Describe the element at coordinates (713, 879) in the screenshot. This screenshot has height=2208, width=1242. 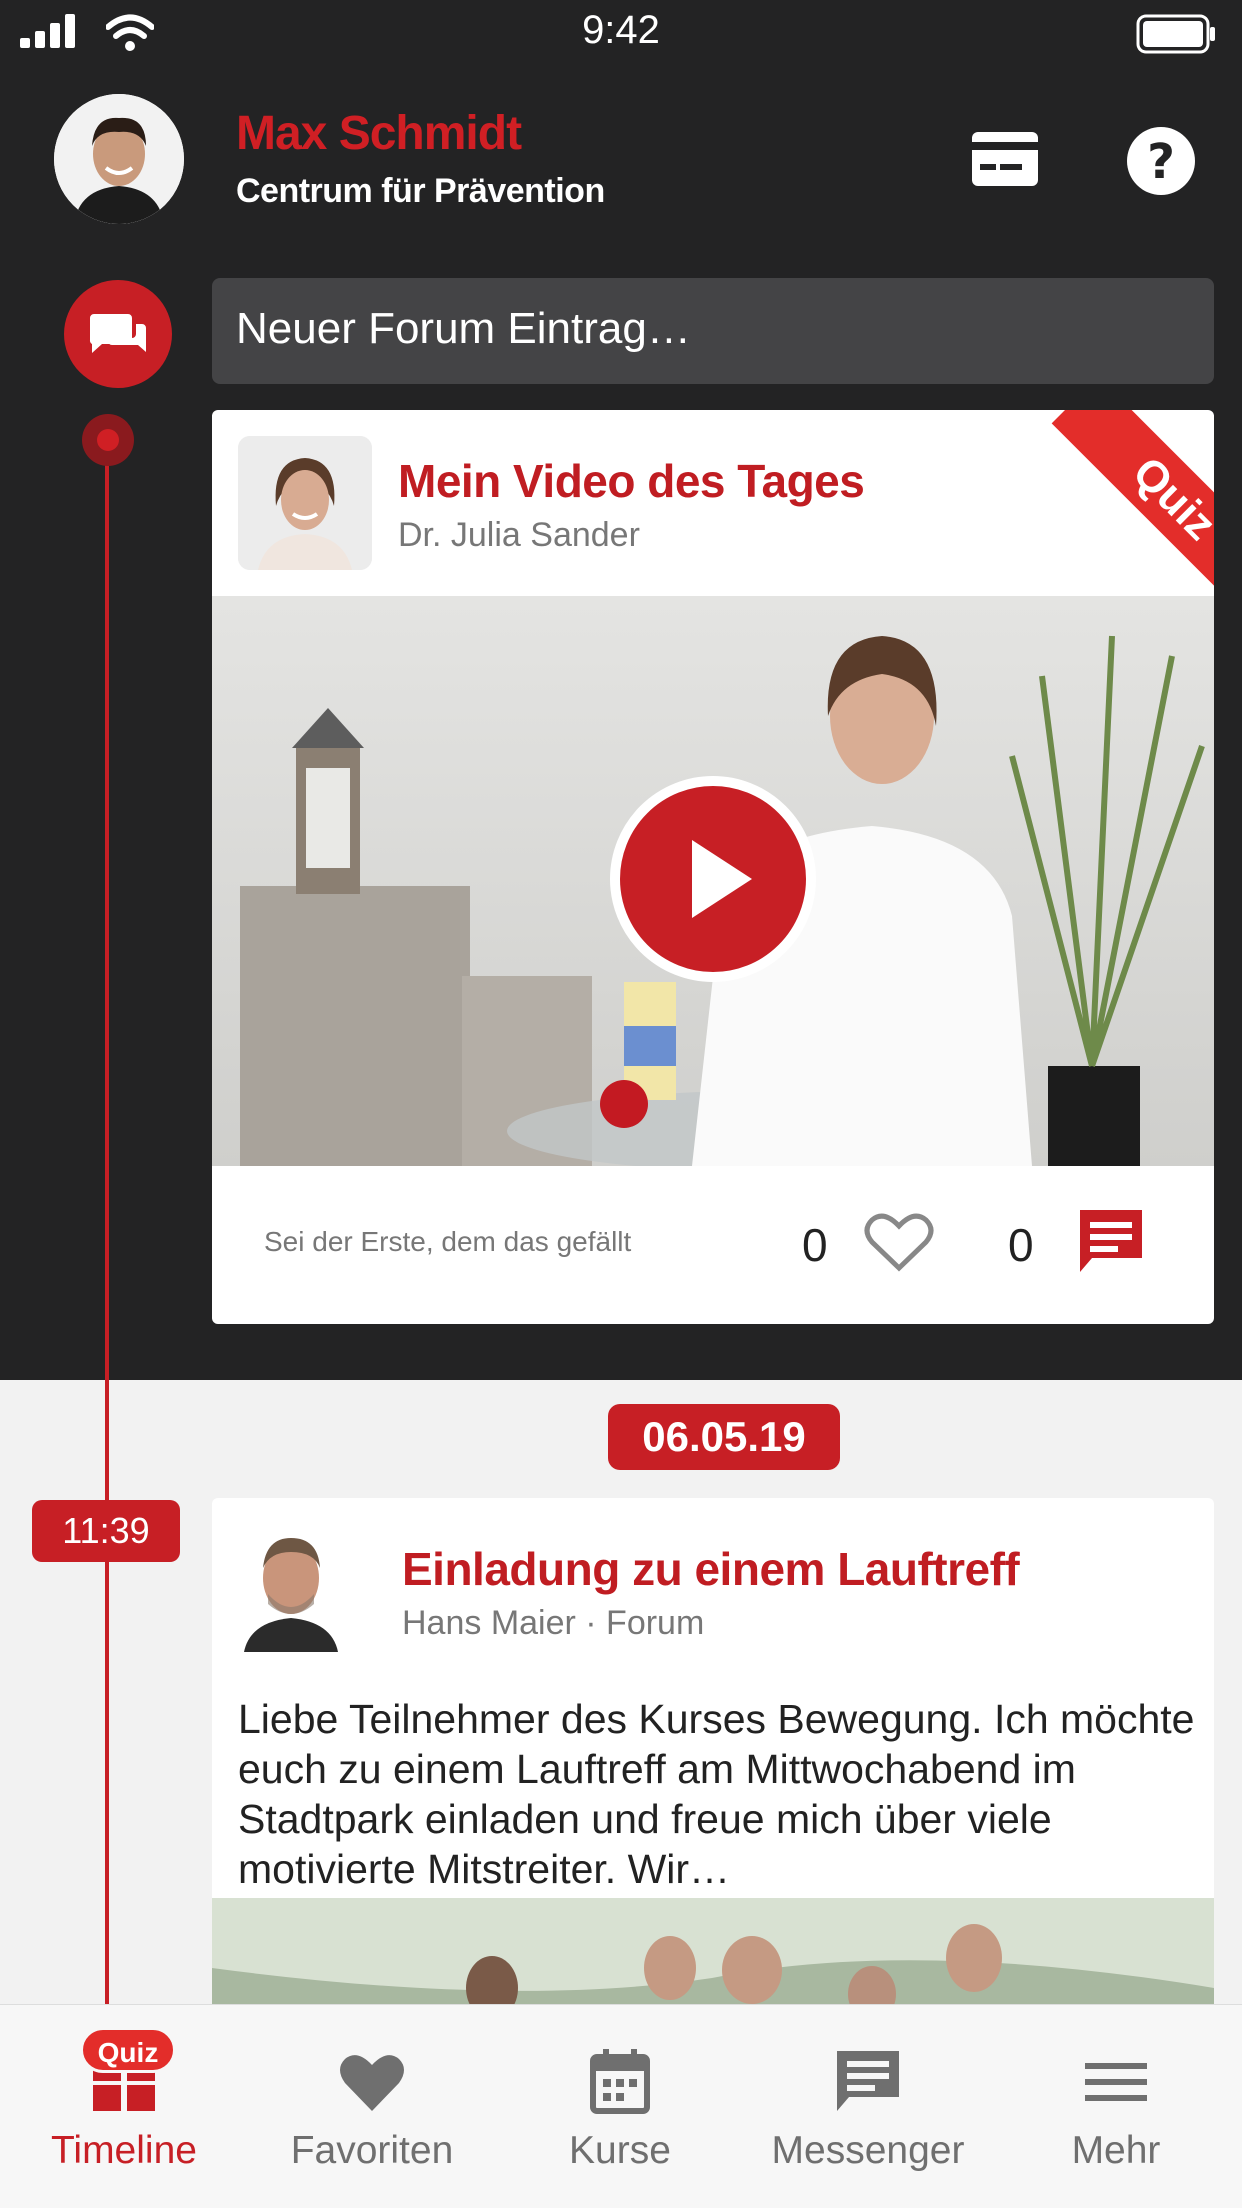
I see `play-button` at that location.